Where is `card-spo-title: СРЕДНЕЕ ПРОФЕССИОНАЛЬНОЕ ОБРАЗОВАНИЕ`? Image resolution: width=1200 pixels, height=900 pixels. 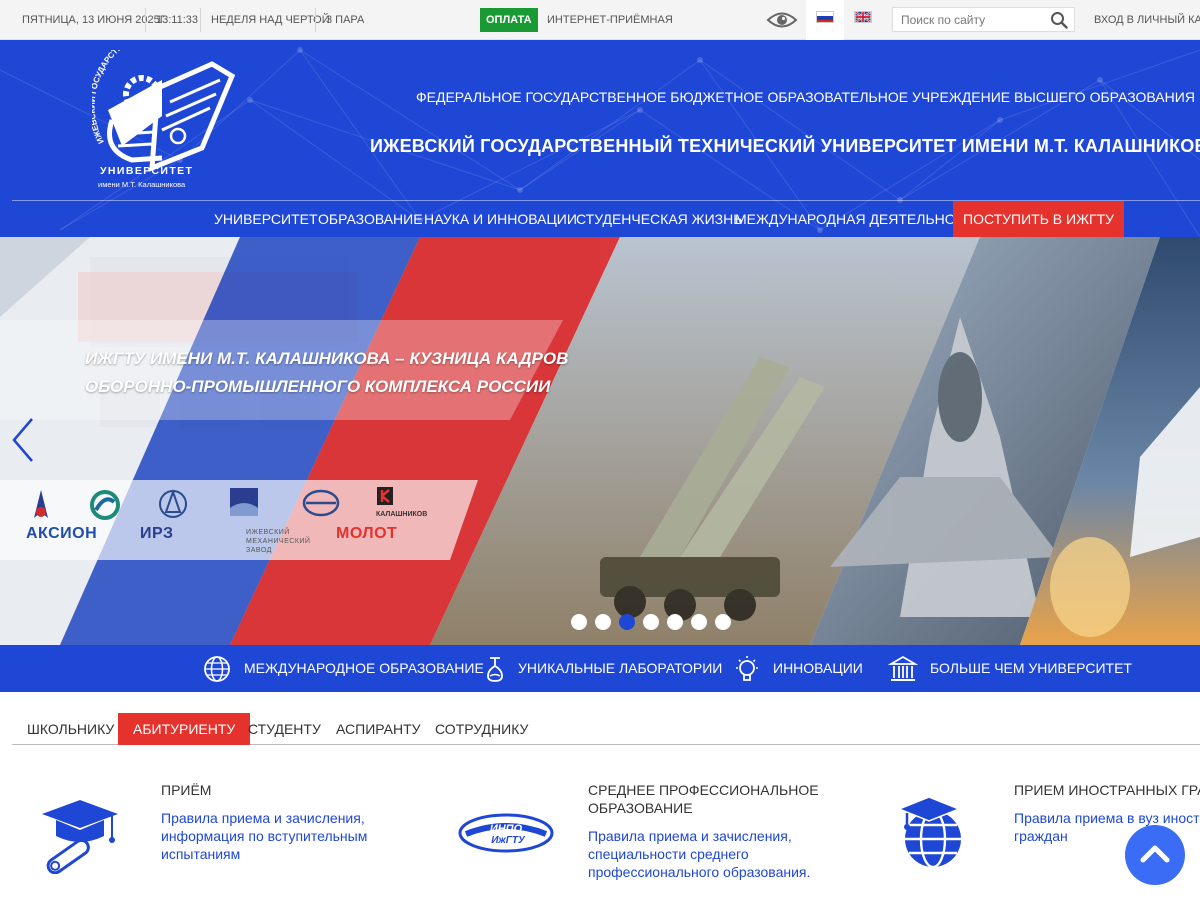
card-spo-title: СРЕДНЕЕ ПРОФЕССИОНАЛЬНОЕ ОБРАЗОВАНИЕ is located at coordinates (703, 799).